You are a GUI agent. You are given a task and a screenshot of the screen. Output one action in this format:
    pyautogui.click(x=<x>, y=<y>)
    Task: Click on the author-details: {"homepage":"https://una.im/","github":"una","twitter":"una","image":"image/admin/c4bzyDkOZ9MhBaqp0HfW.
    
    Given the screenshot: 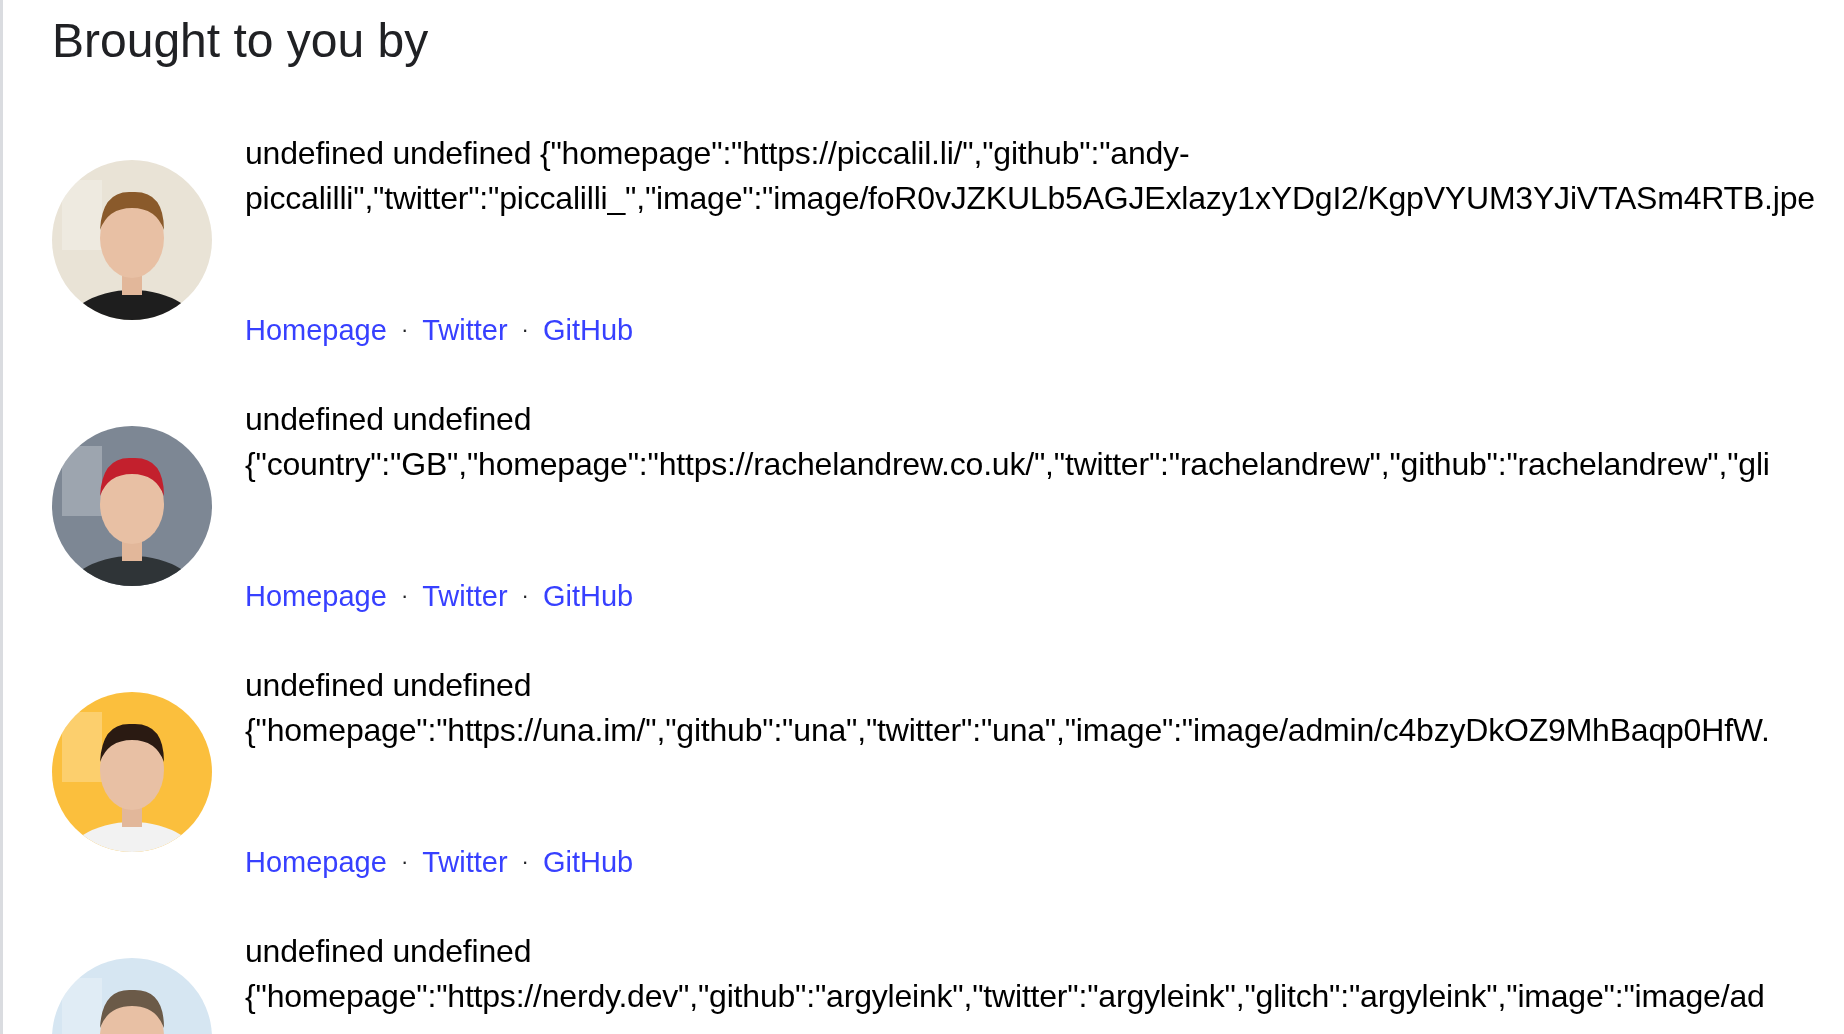 What is the action you would take?
    pyautogui.click(x=1008, y=730)
    